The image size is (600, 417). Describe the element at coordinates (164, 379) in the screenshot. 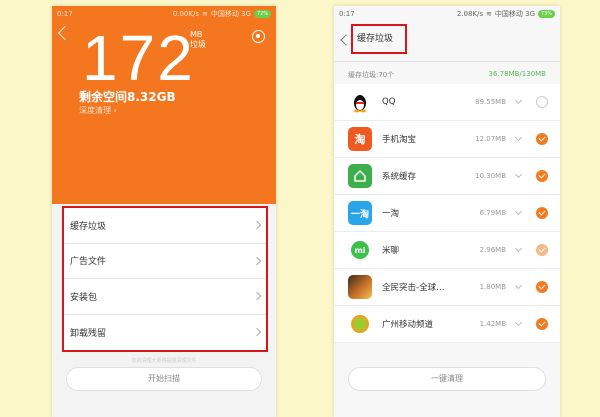

I see `start-scan-button: 开始扫描` at that location.